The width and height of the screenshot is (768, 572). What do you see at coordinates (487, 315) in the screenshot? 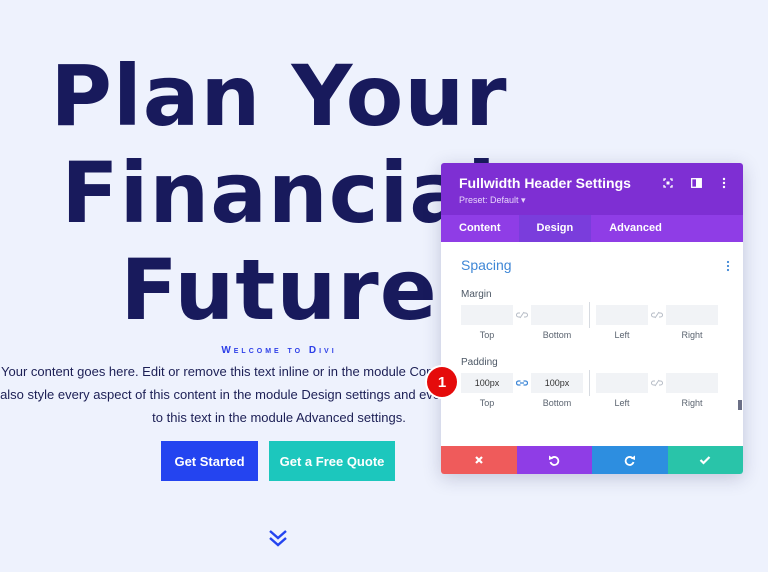
I see `margin-top-input` at bounding box center [487, 315].